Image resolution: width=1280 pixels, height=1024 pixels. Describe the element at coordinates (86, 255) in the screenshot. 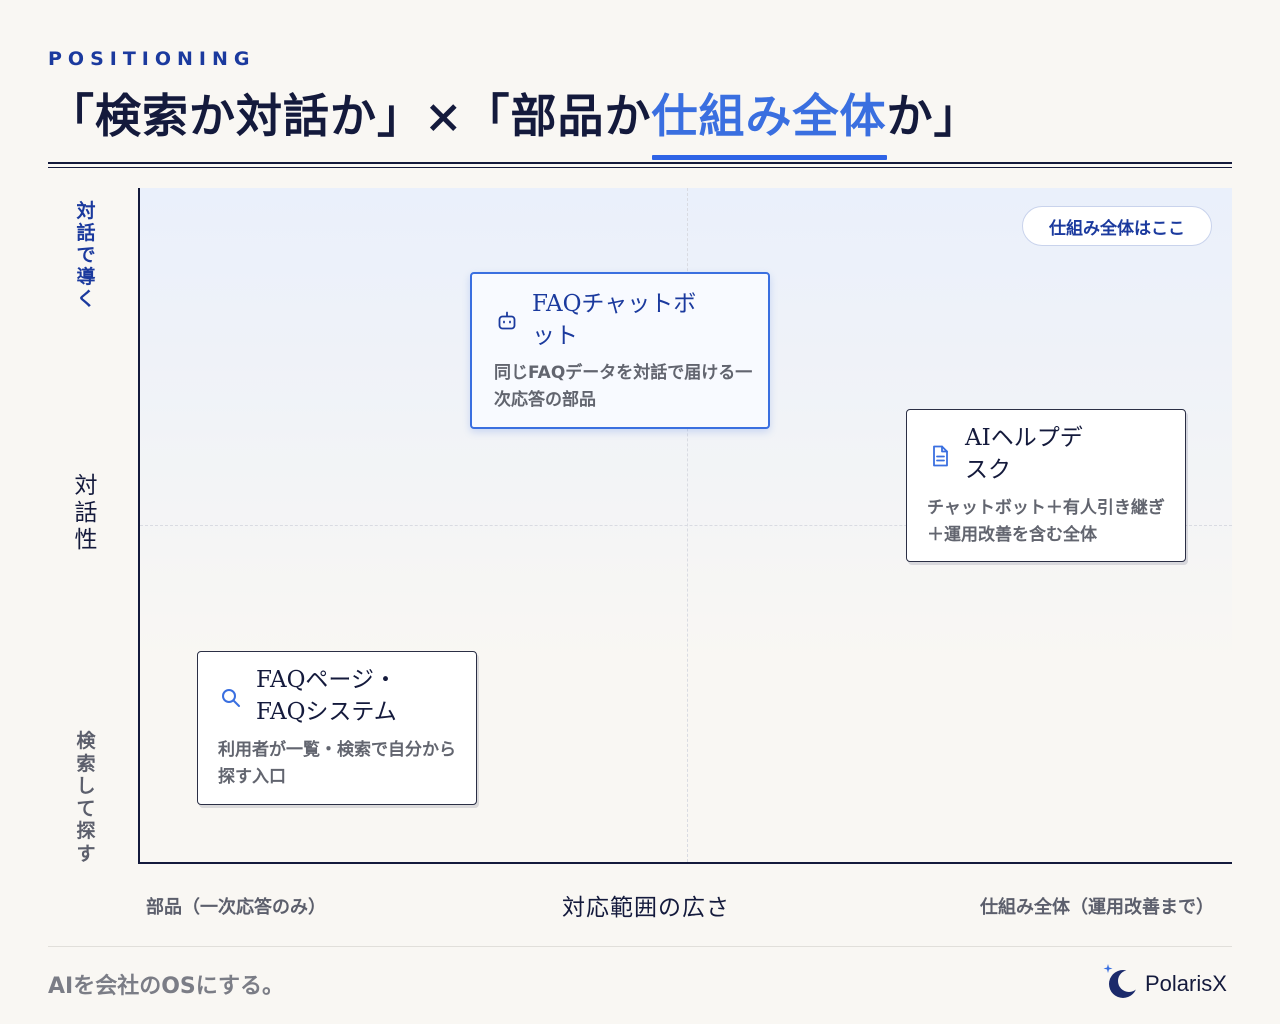

I see `y-axis-top-label: 対話で導く` at that location.